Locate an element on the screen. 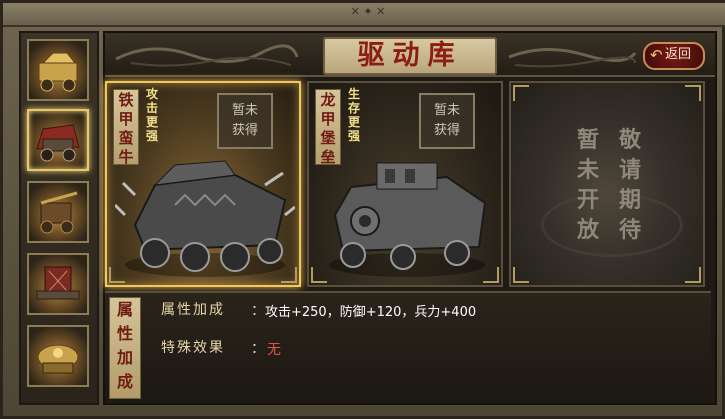  armored-cart-icon is located at coordinates (58, 283).